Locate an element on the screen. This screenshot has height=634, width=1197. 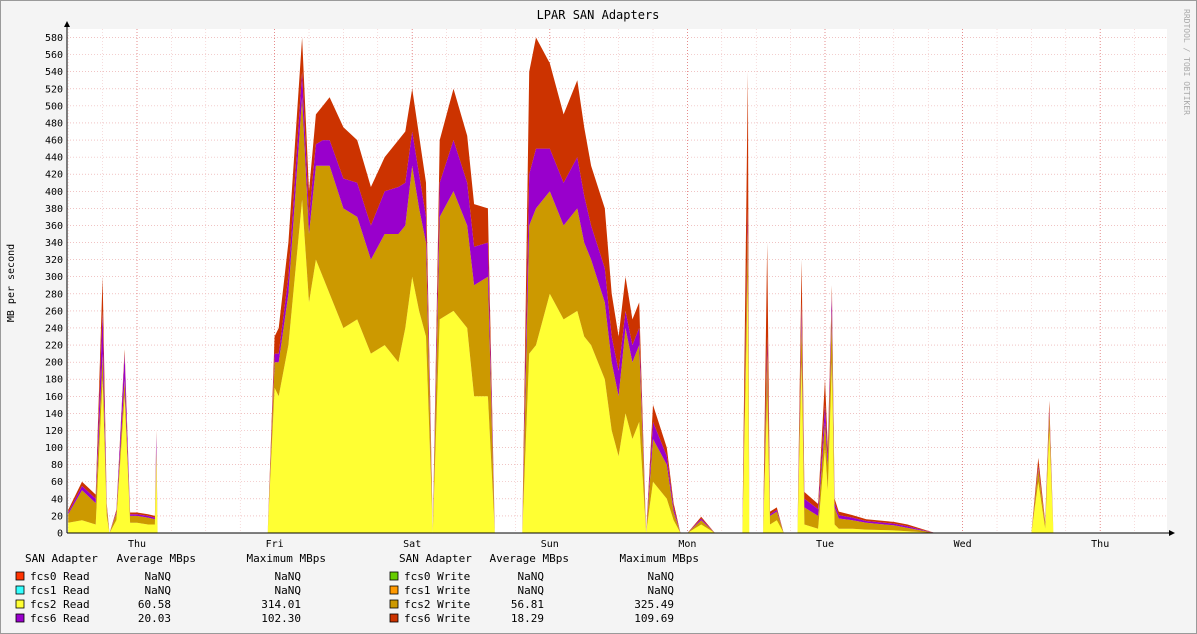
legend-maximum: 109.69 is located at coordinates (654, 618).